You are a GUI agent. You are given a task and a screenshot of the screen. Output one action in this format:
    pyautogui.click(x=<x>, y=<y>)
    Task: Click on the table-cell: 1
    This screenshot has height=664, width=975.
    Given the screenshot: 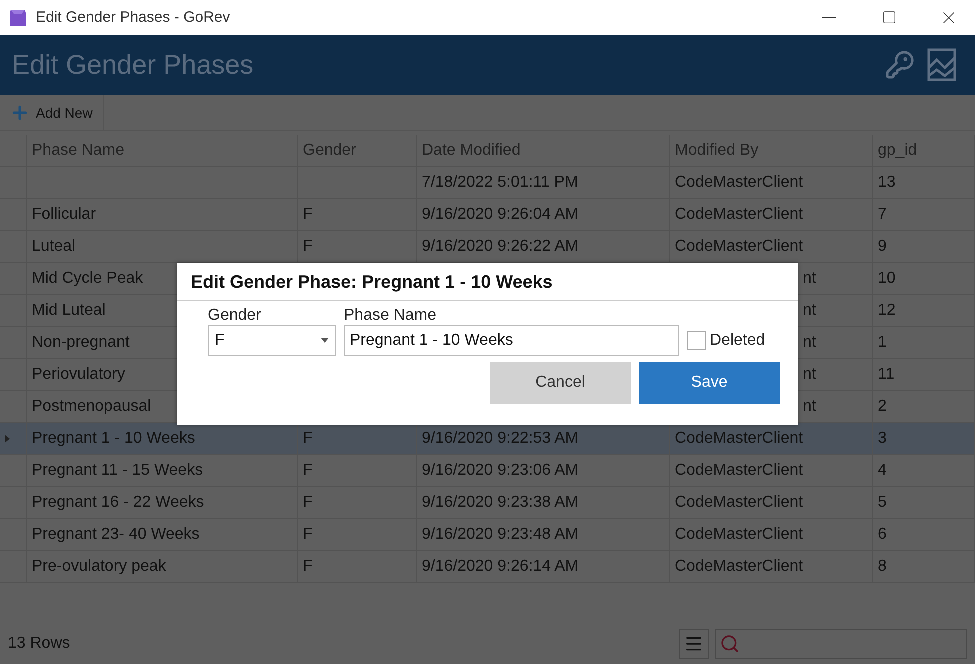 What is the action you would take?
    pyautogui.click(x=924, y=343)
    